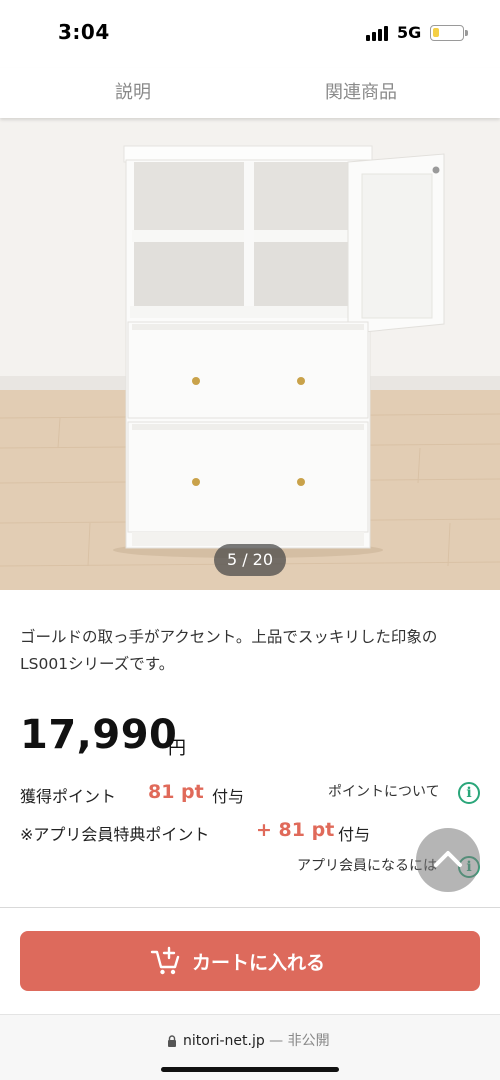  Describe the element at coordinates (84, 32) in the screenshot. I see `status-time: 3:04` at that location.